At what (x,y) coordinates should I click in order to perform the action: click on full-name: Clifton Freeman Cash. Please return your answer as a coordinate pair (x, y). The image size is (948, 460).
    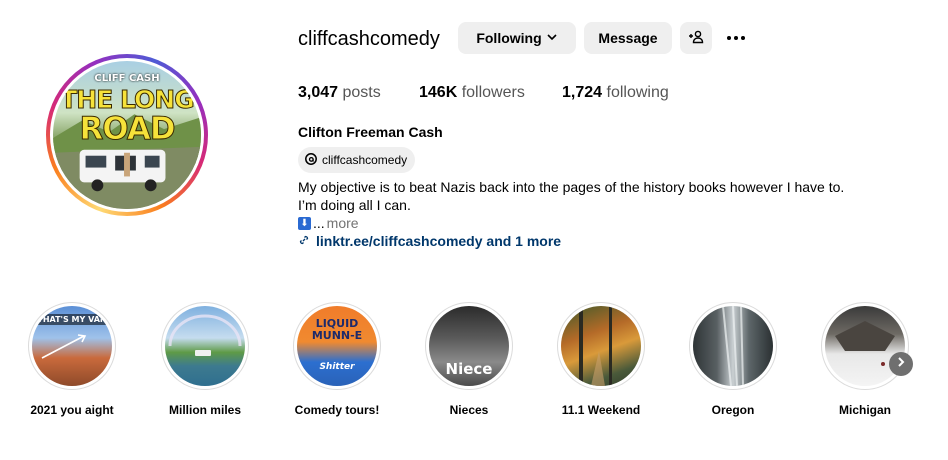
    Looking at the image, I should click on (370, 132).